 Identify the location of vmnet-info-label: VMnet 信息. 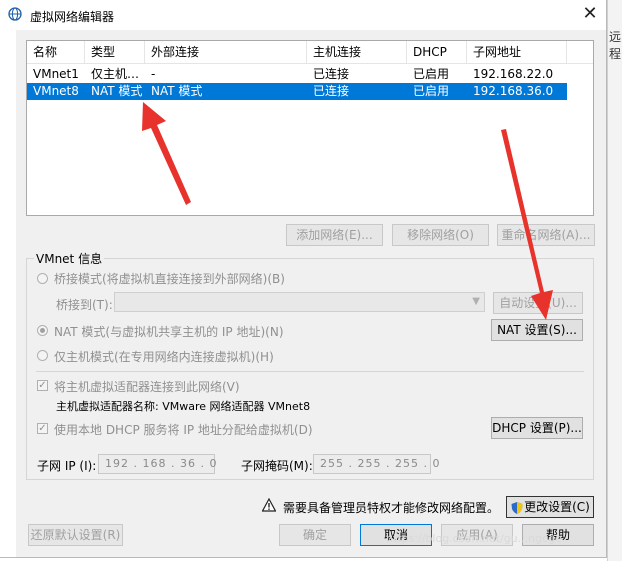
(69, 258).